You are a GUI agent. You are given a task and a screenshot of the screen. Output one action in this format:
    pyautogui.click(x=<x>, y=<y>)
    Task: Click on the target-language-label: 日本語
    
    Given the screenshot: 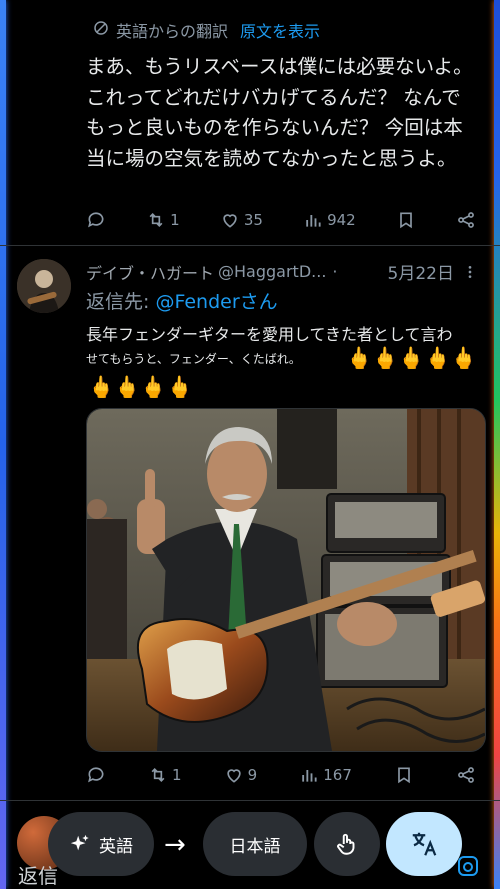 What is the action you would take?
    pyautogui.click(x=255, y=846)
    